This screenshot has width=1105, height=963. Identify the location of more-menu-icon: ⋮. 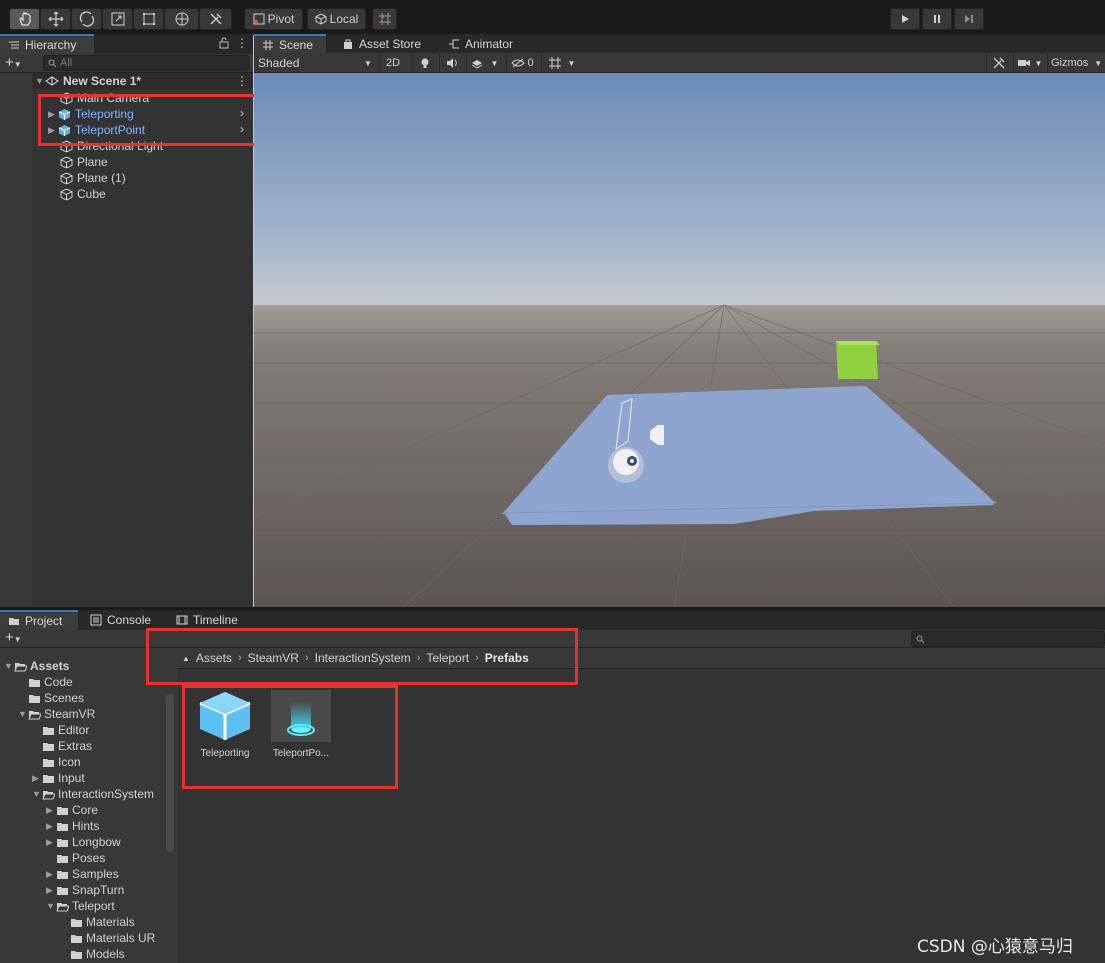
(242, 43).